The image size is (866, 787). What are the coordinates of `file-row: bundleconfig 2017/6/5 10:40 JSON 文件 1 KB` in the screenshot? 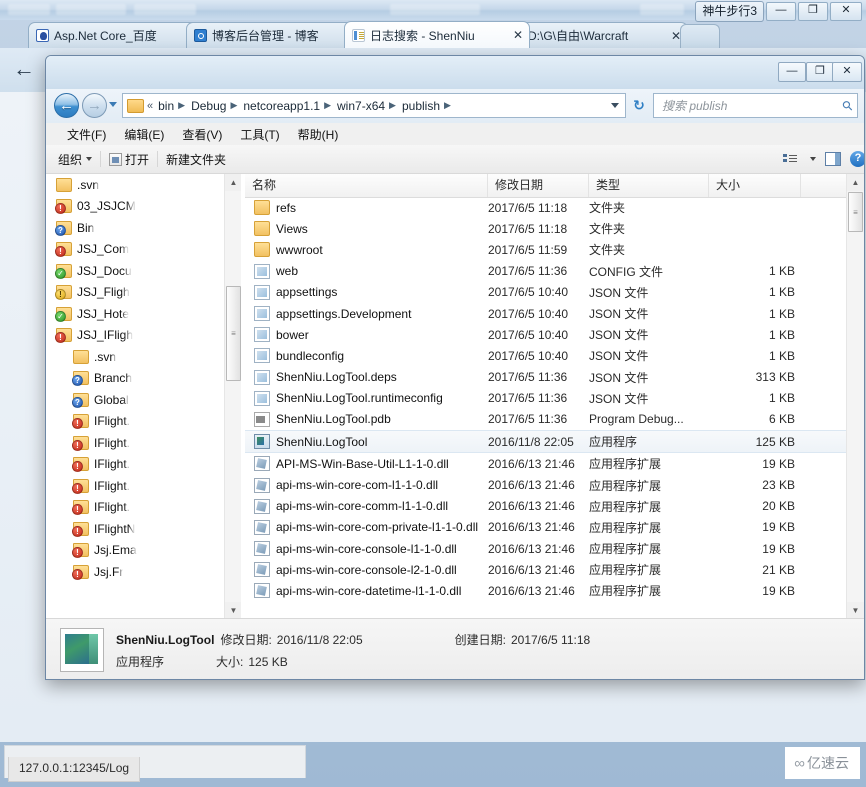 It's located at (545, 355).